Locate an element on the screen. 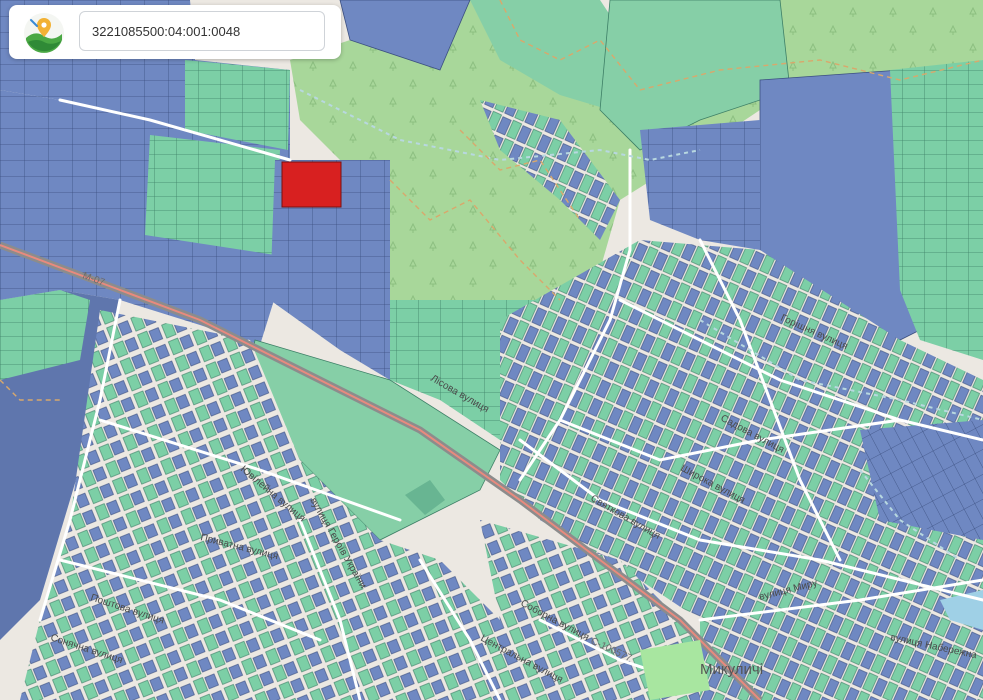 The width and height of the screenshot is (983, 700). selected-parcel is located at coordinates (311, 184).